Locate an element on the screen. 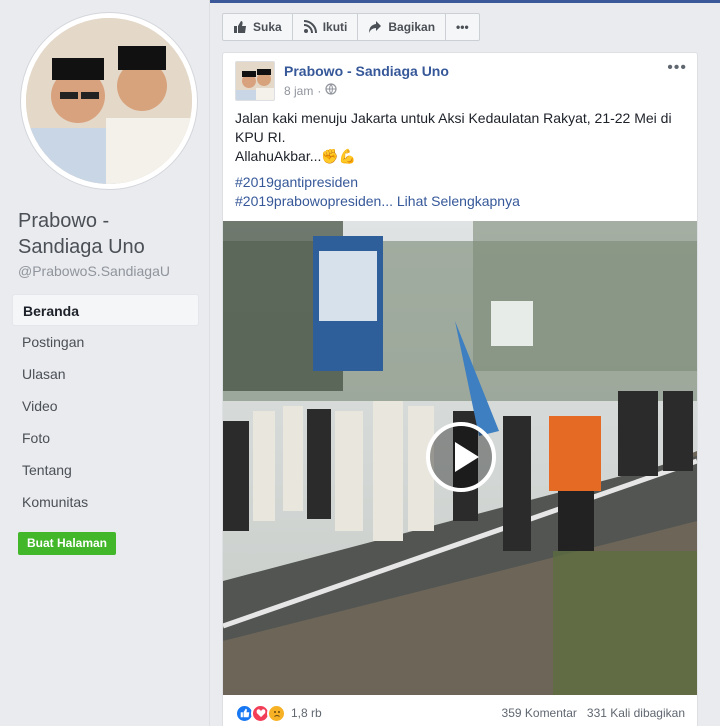 The image size is (720, 726). nav-item-video: Video is located at coordinates (105, 406).